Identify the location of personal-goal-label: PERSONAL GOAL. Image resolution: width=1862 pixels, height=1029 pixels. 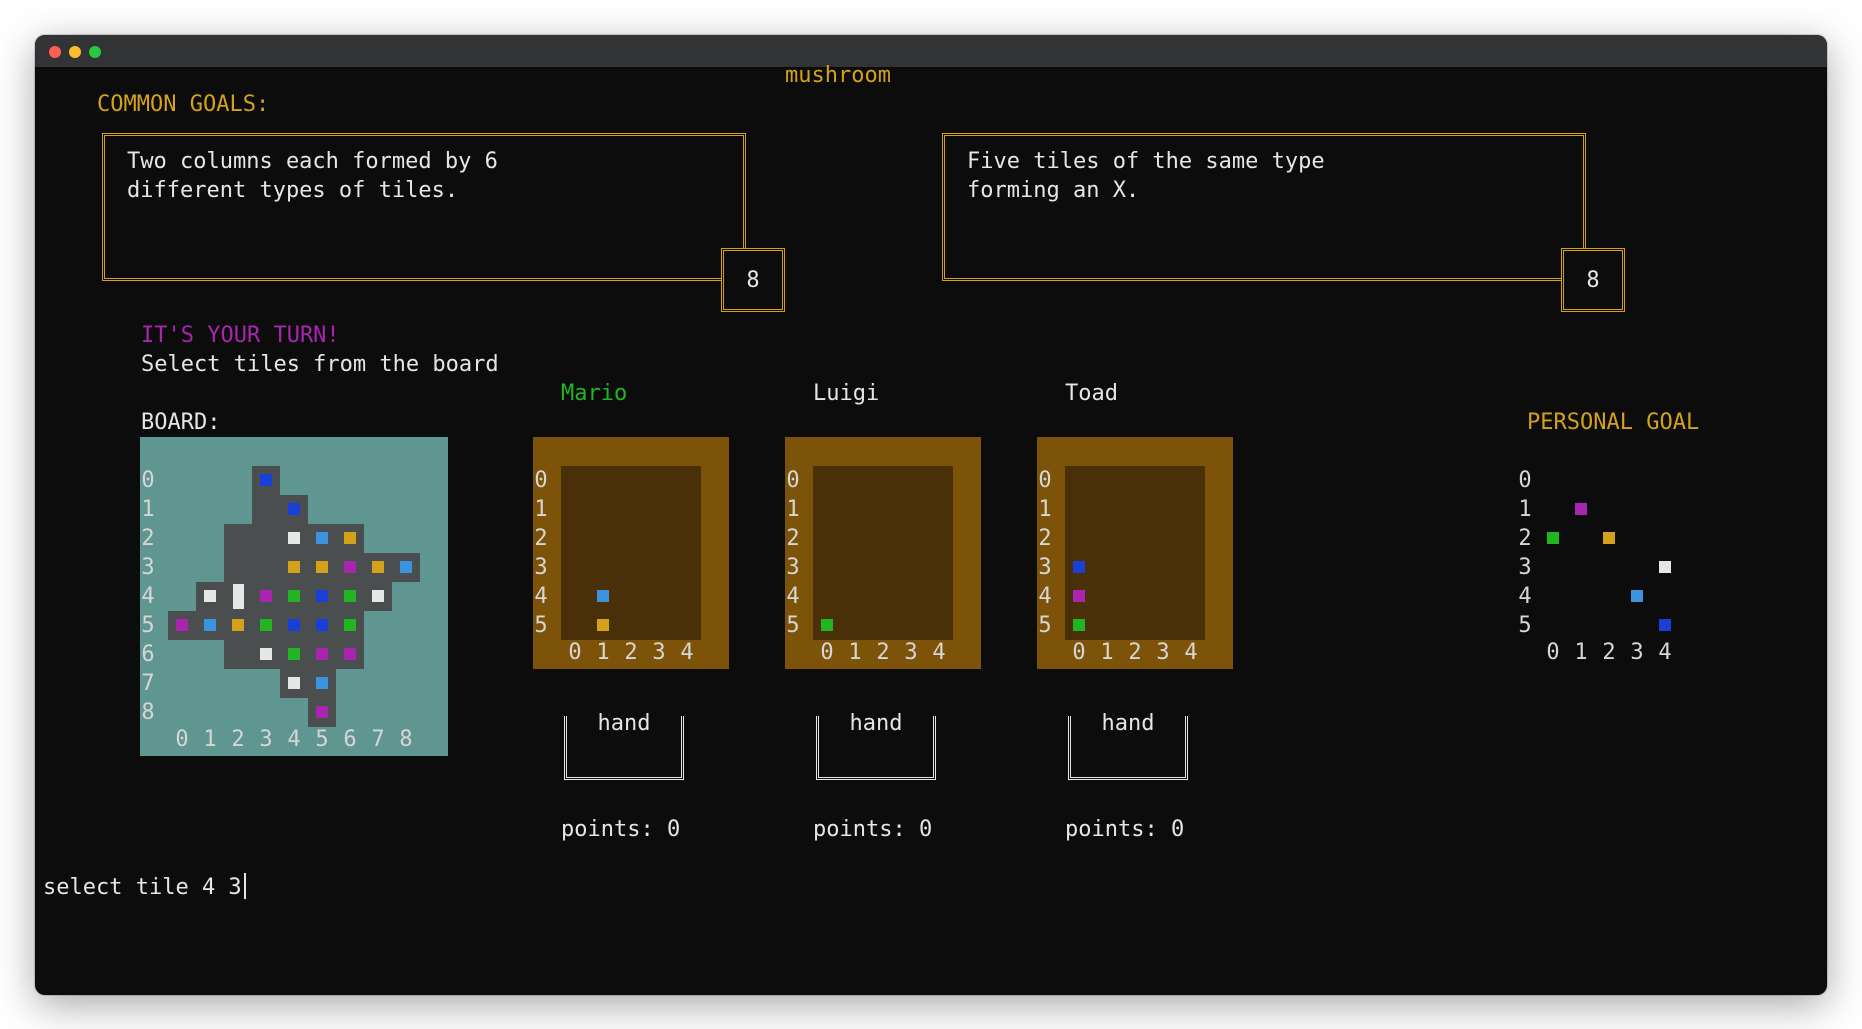
(1613, 422).